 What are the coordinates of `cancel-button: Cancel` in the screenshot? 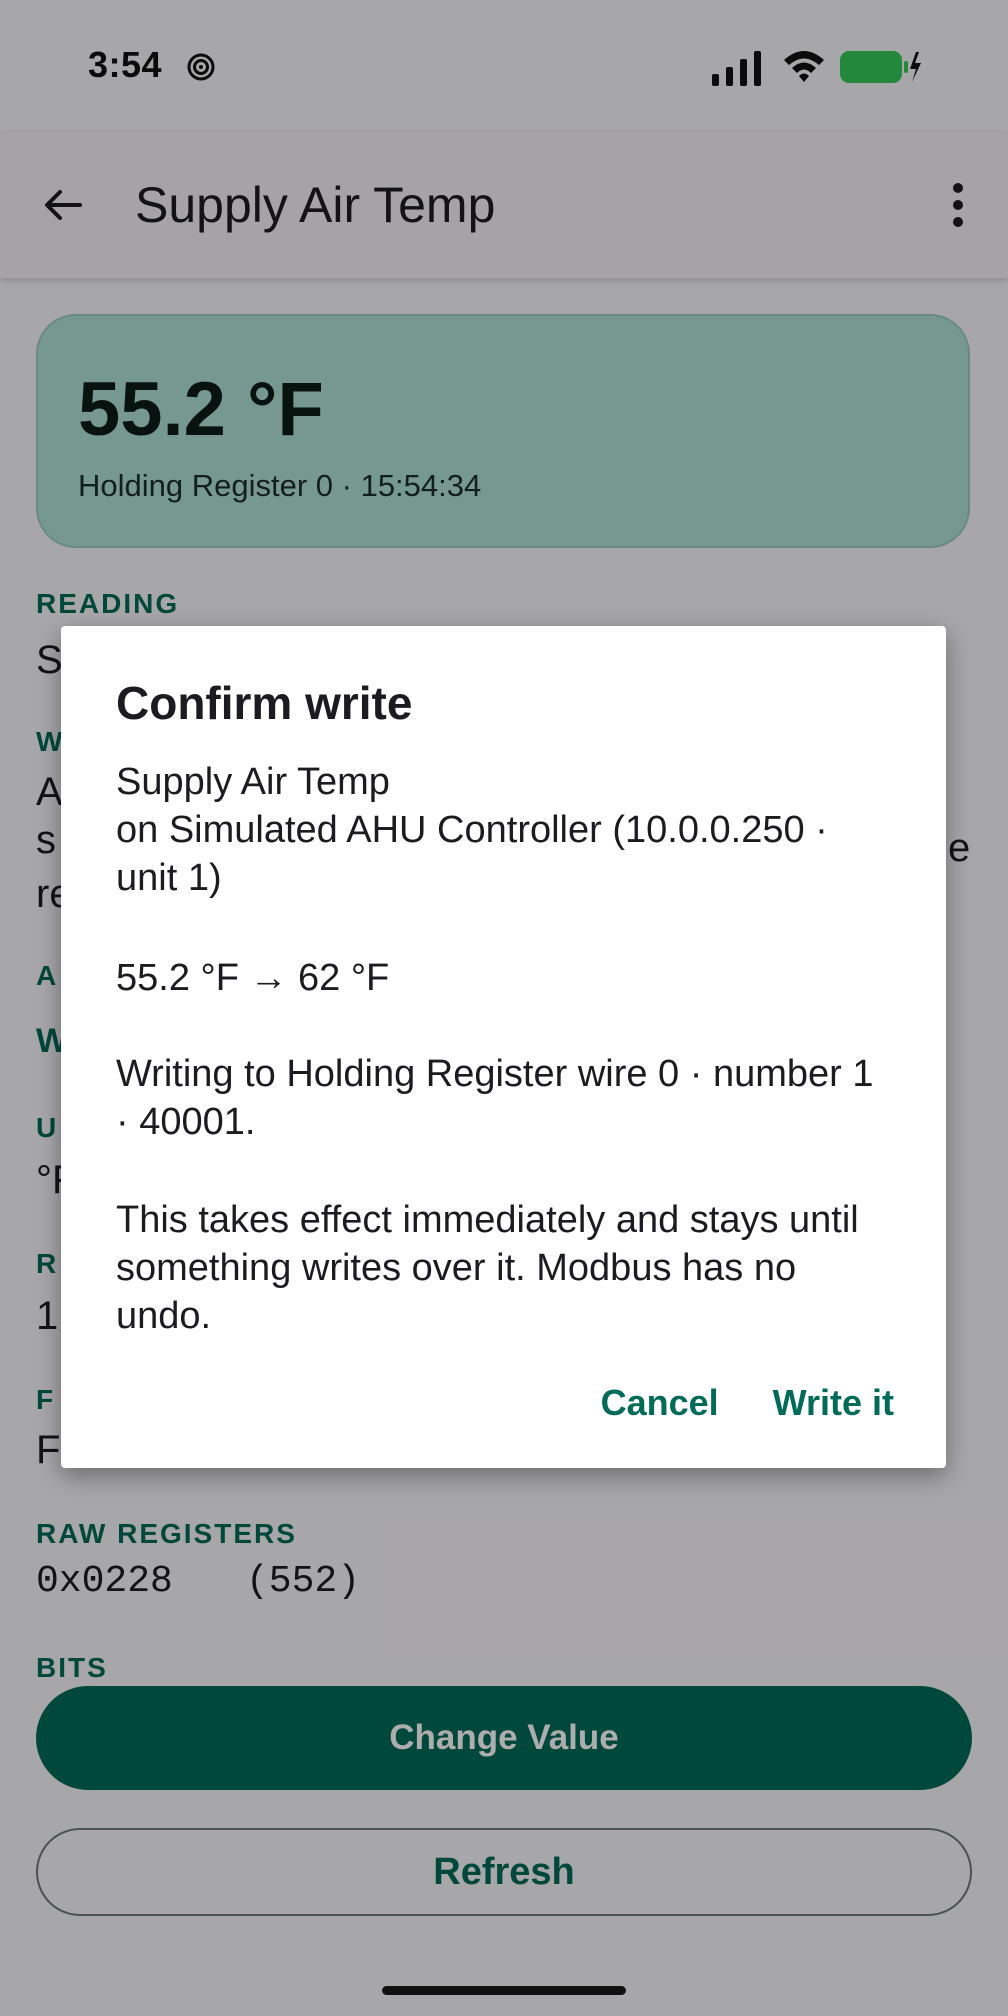 It's located at (660, 1403).